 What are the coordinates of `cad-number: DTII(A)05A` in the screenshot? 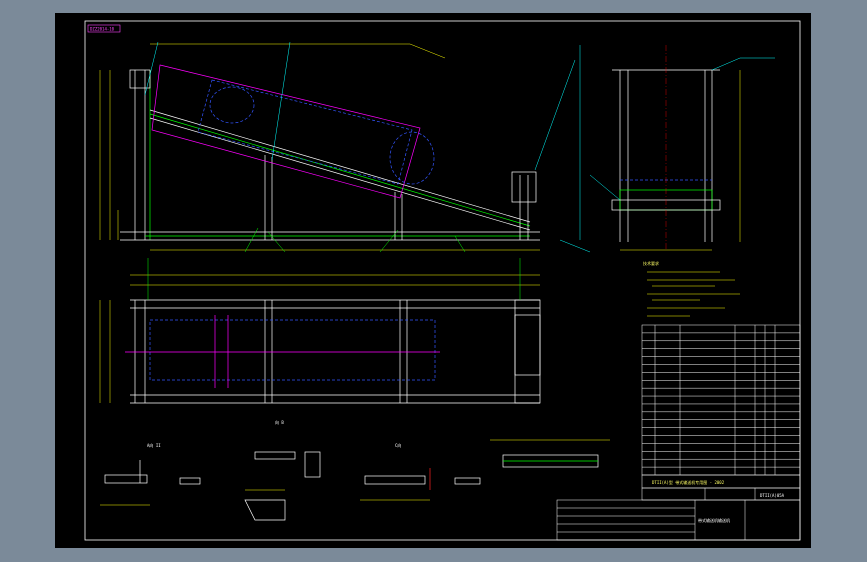 It's located at (772, 495).